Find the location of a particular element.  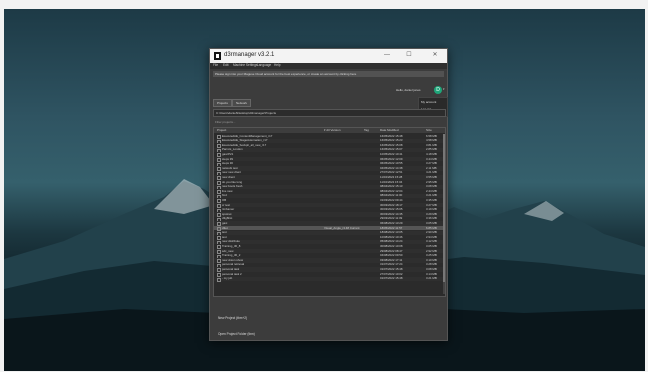

size-cell: 3.10 MB is located at coordinates (431, 259).